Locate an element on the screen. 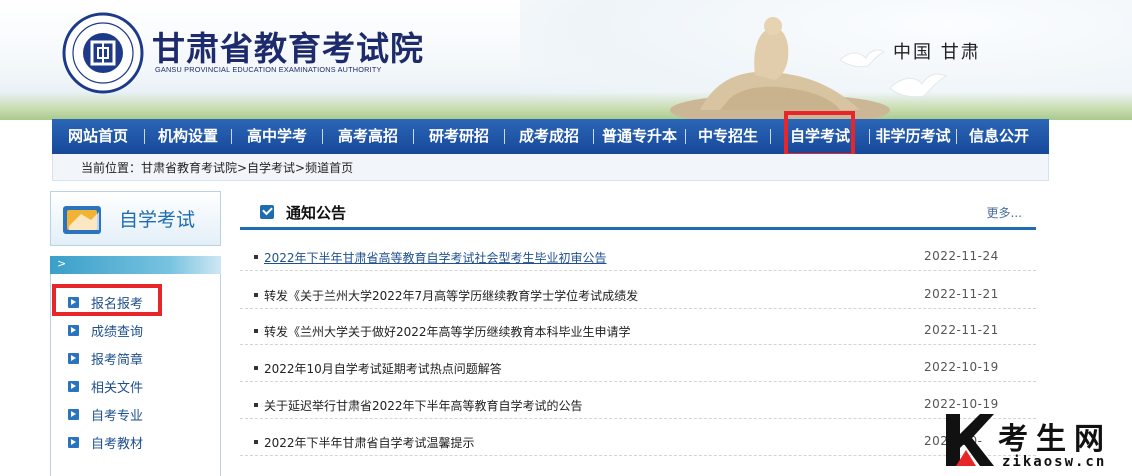 The image size is (1132, 476). region-label: 中国 甘肃 is located at coordinates (937, 52).